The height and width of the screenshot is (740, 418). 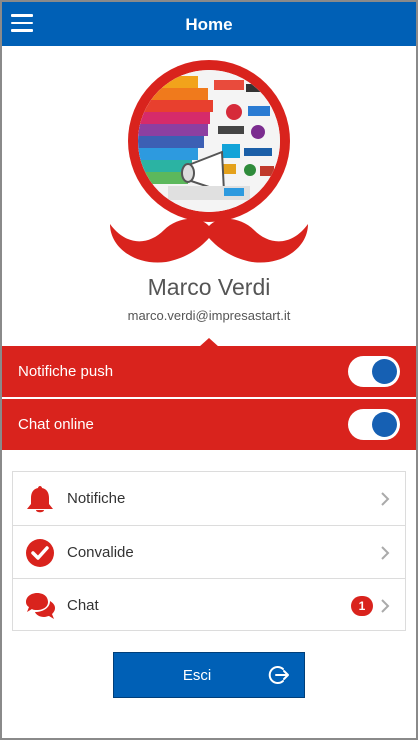 I want to click on menu-item-validations: Convalide, so click(x=209, y=551).